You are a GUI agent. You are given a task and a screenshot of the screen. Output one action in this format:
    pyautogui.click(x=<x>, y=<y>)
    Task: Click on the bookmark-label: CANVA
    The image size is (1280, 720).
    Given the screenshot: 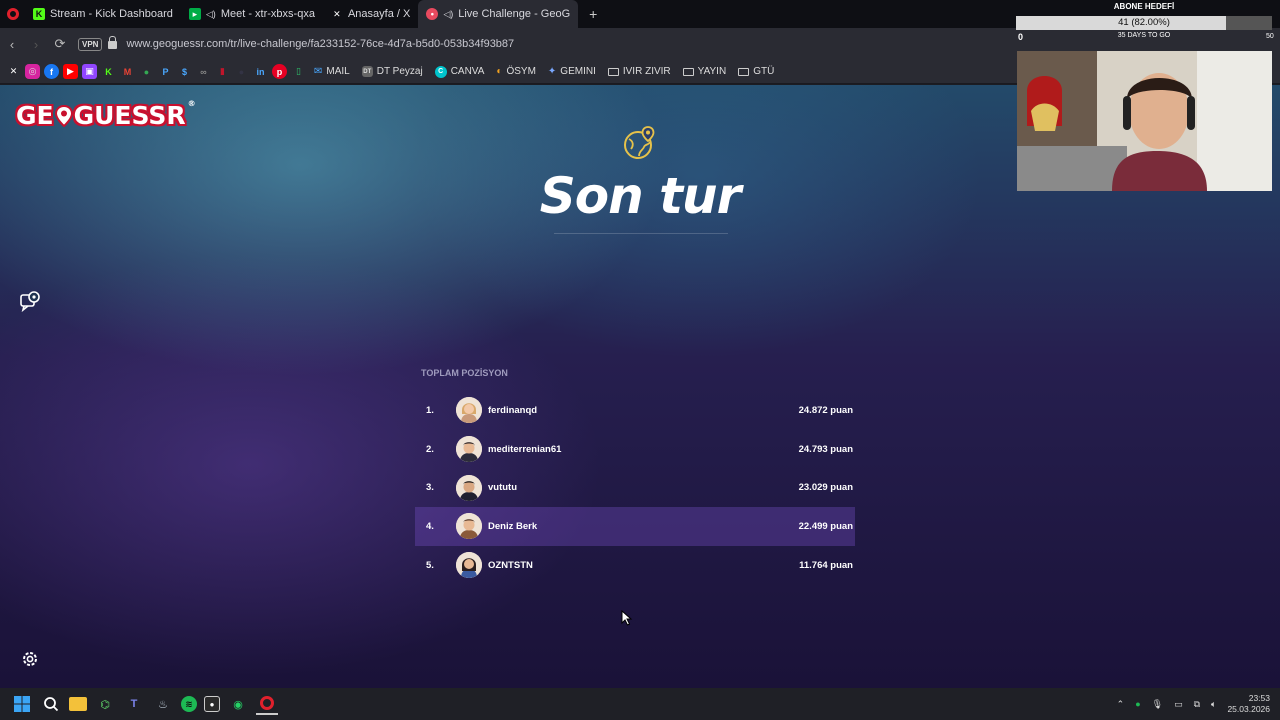 What is the action you would take?
    pyautogui.click(x=467, y=71)
    